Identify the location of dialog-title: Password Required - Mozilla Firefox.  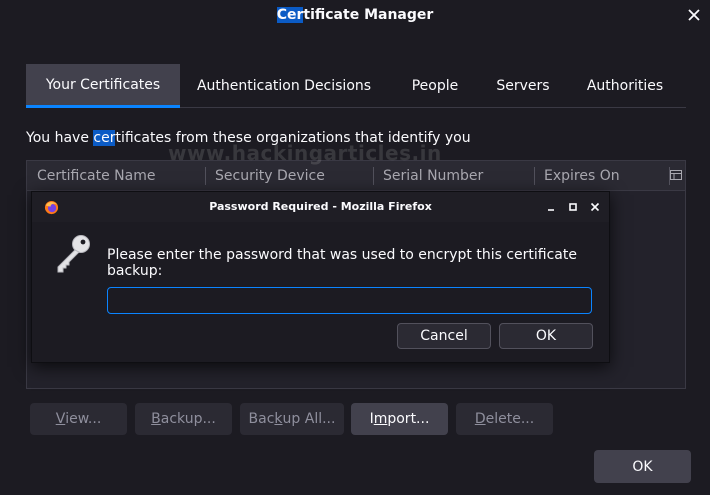
(320, 206).